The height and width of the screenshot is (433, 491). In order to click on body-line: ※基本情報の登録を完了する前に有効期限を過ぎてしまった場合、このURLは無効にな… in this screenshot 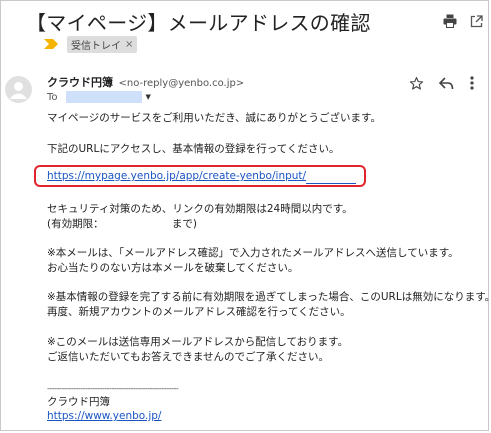, I will do `click(269, 297)`.